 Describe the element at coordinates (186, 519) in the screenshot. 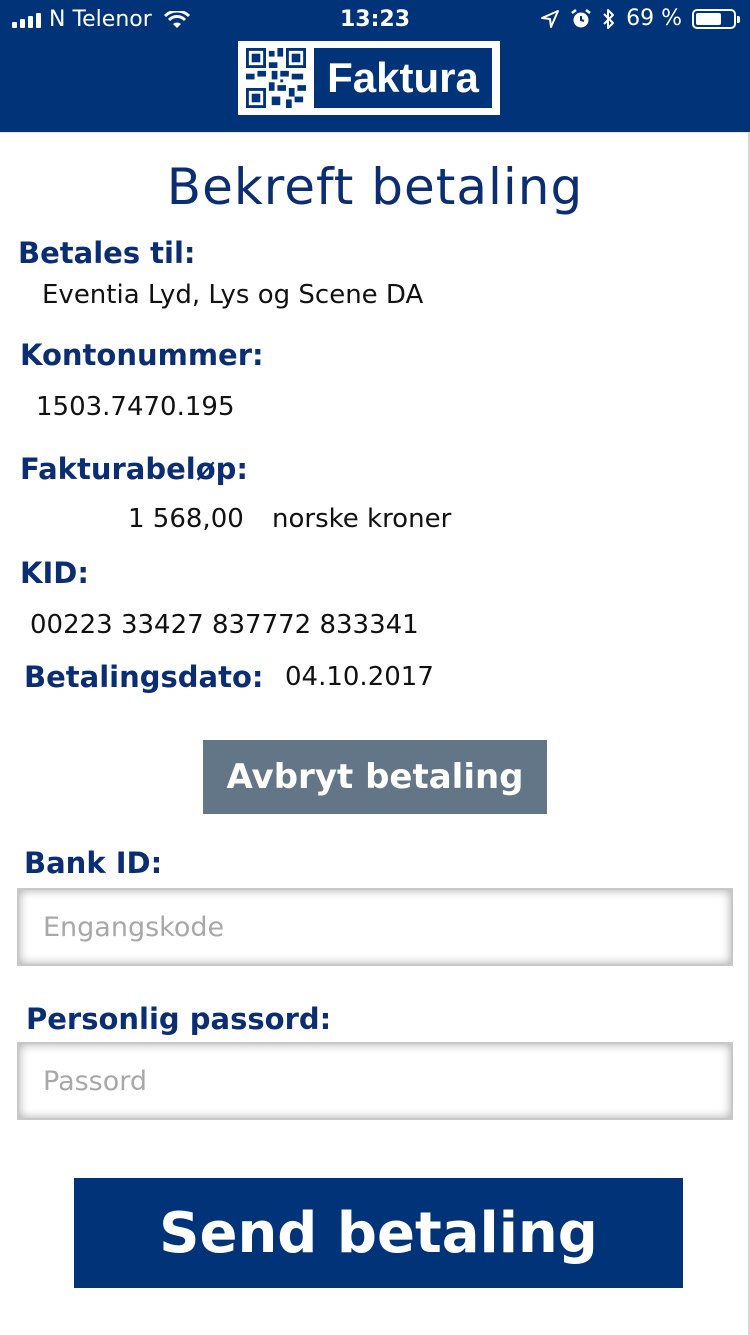

I see `amount-value: 1 568,00` at that location.